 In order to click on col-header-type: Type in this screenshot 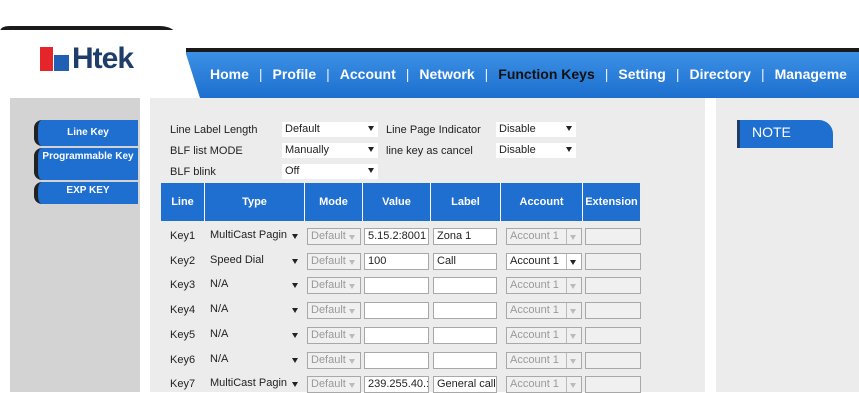, I will do `click(255, 202)`.